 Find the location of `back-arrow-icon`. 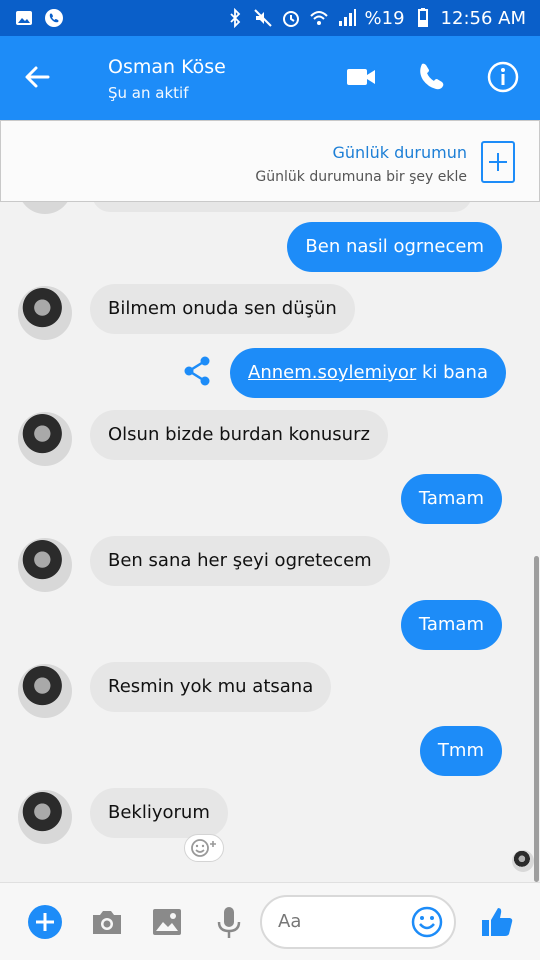

back-arrow-icon is located at coordinates (37, 77).